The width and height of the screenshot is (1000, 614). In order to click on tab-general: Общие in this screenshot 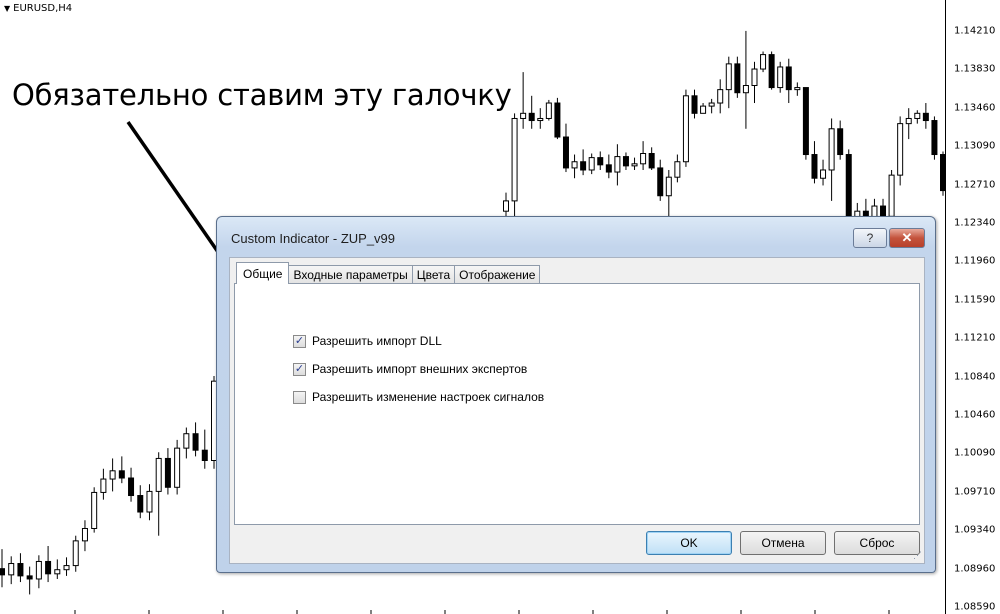, I will do `click(263, 273)`.